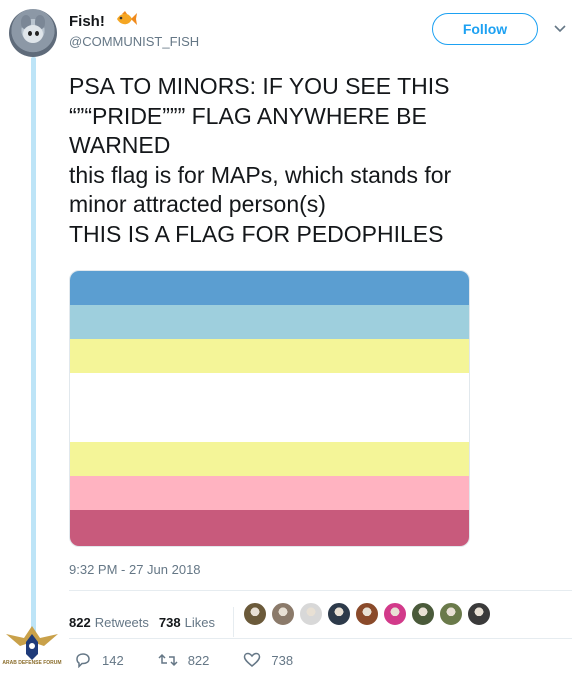 Image resolution: width=585 pixels, height=675 pixels. What do you see at coordinates (120, 145) in the screenshot?
I see `tweet-line: WARNED` at bounding box center [120, 145].